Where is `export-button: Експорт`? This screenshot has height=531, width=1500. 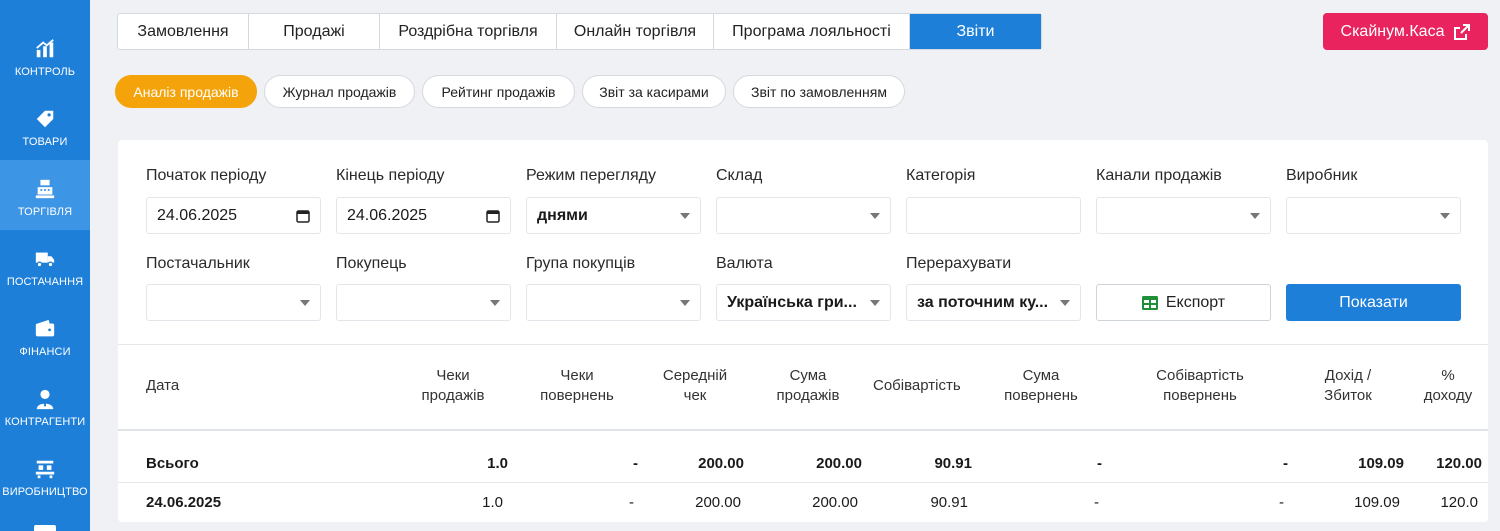
export-button: Експорт is located at coordinates (1183, 302).